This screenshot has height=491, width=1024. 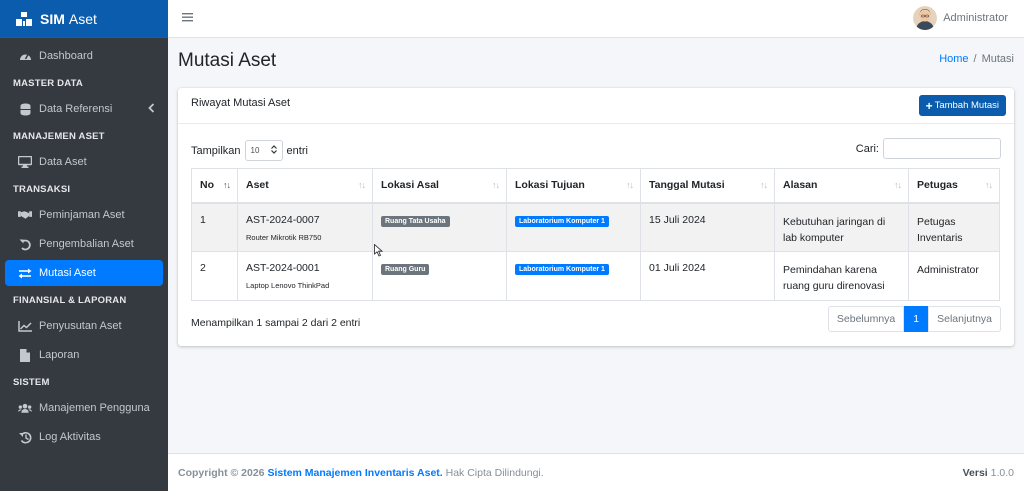 What do you see at coordinates (25, 162) in the screenshot?
I see `desktop-icon` at bounding box center [25, 162].